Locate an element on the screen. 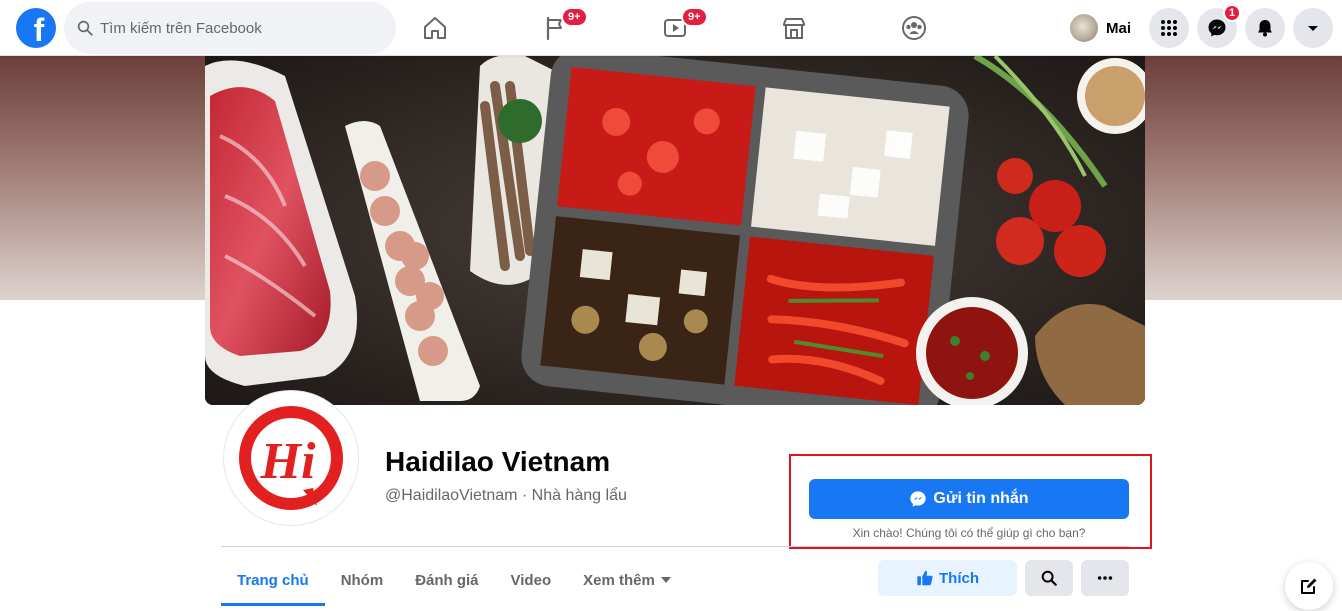  marketplace-store-icon is located at coordinates (794, 28).